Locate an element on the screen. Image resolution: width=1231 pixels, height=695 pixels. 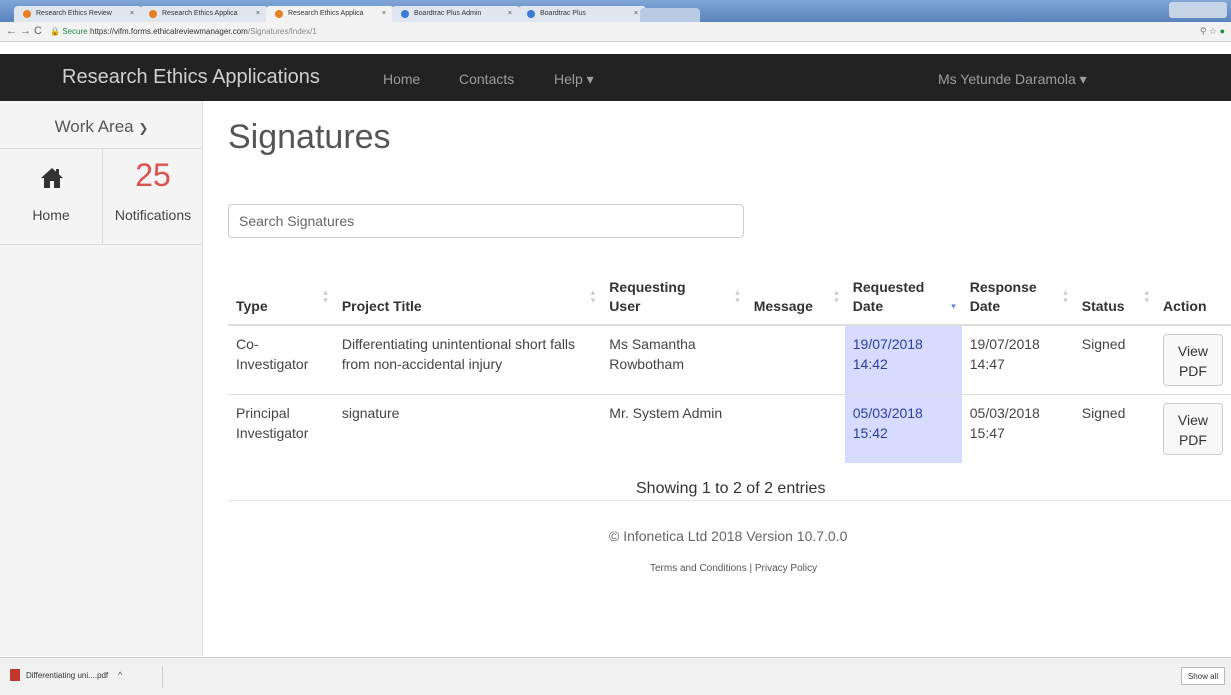
cell-type: Principal Investigator is located at coordinates (281, 428).